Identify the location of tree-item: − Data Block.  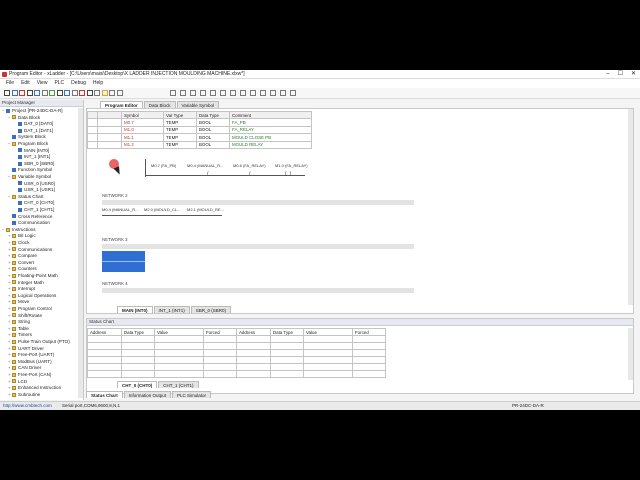
(24, 118).